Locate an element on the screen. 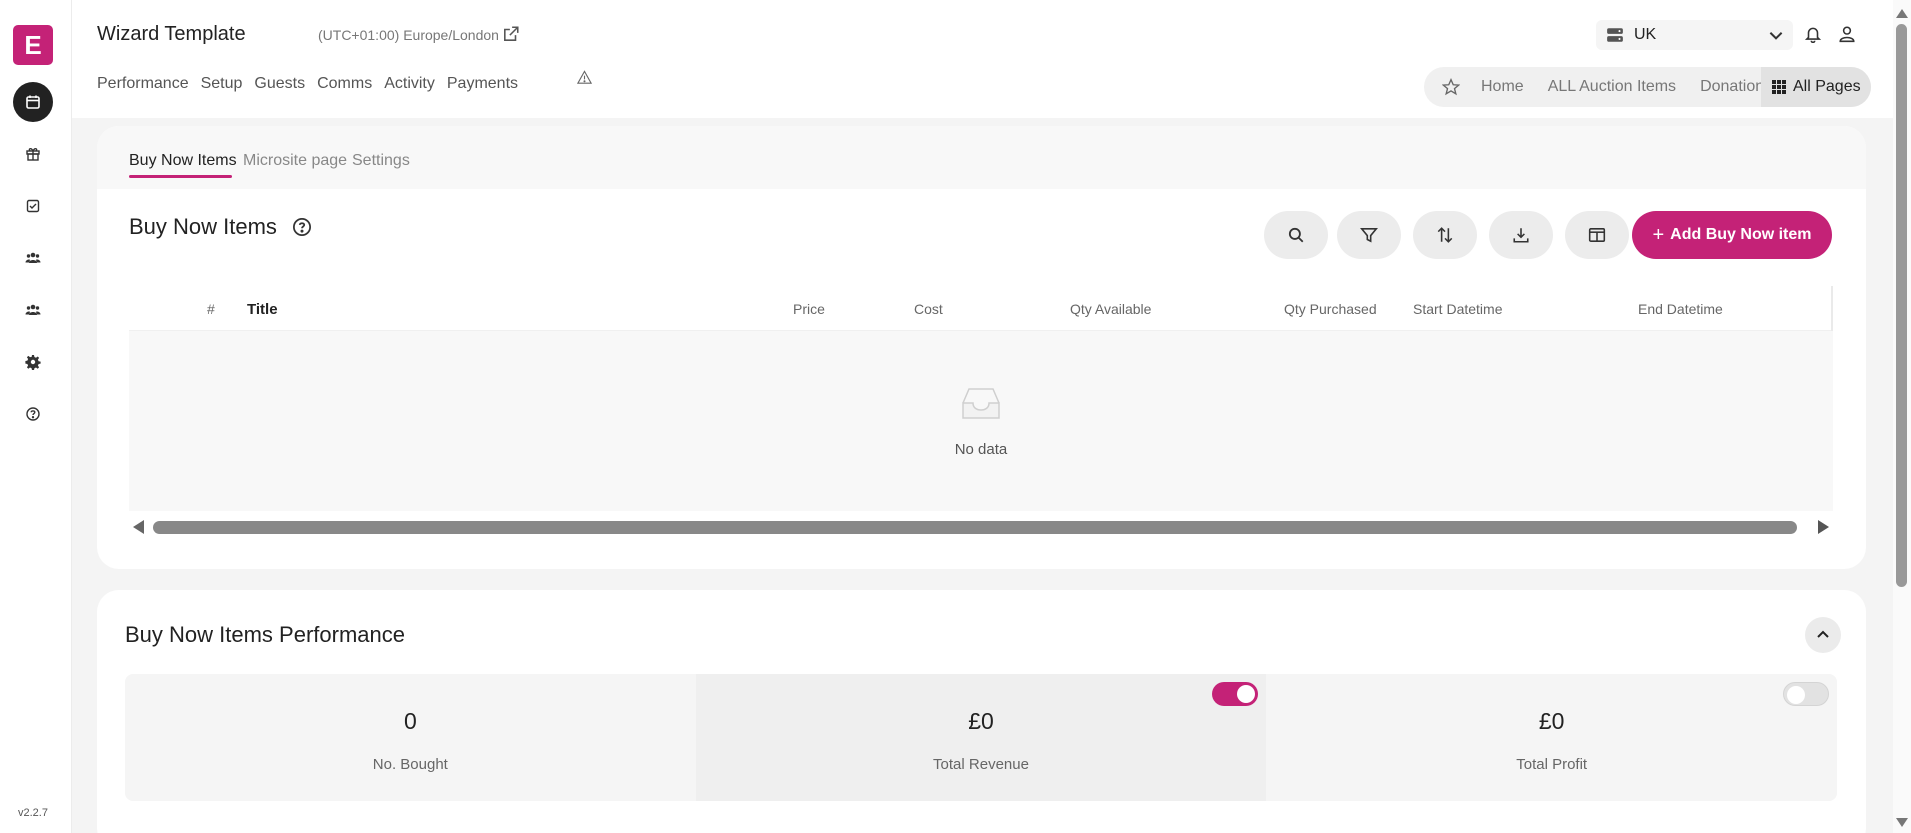  sort-button is located at coordinates (1445, 235).